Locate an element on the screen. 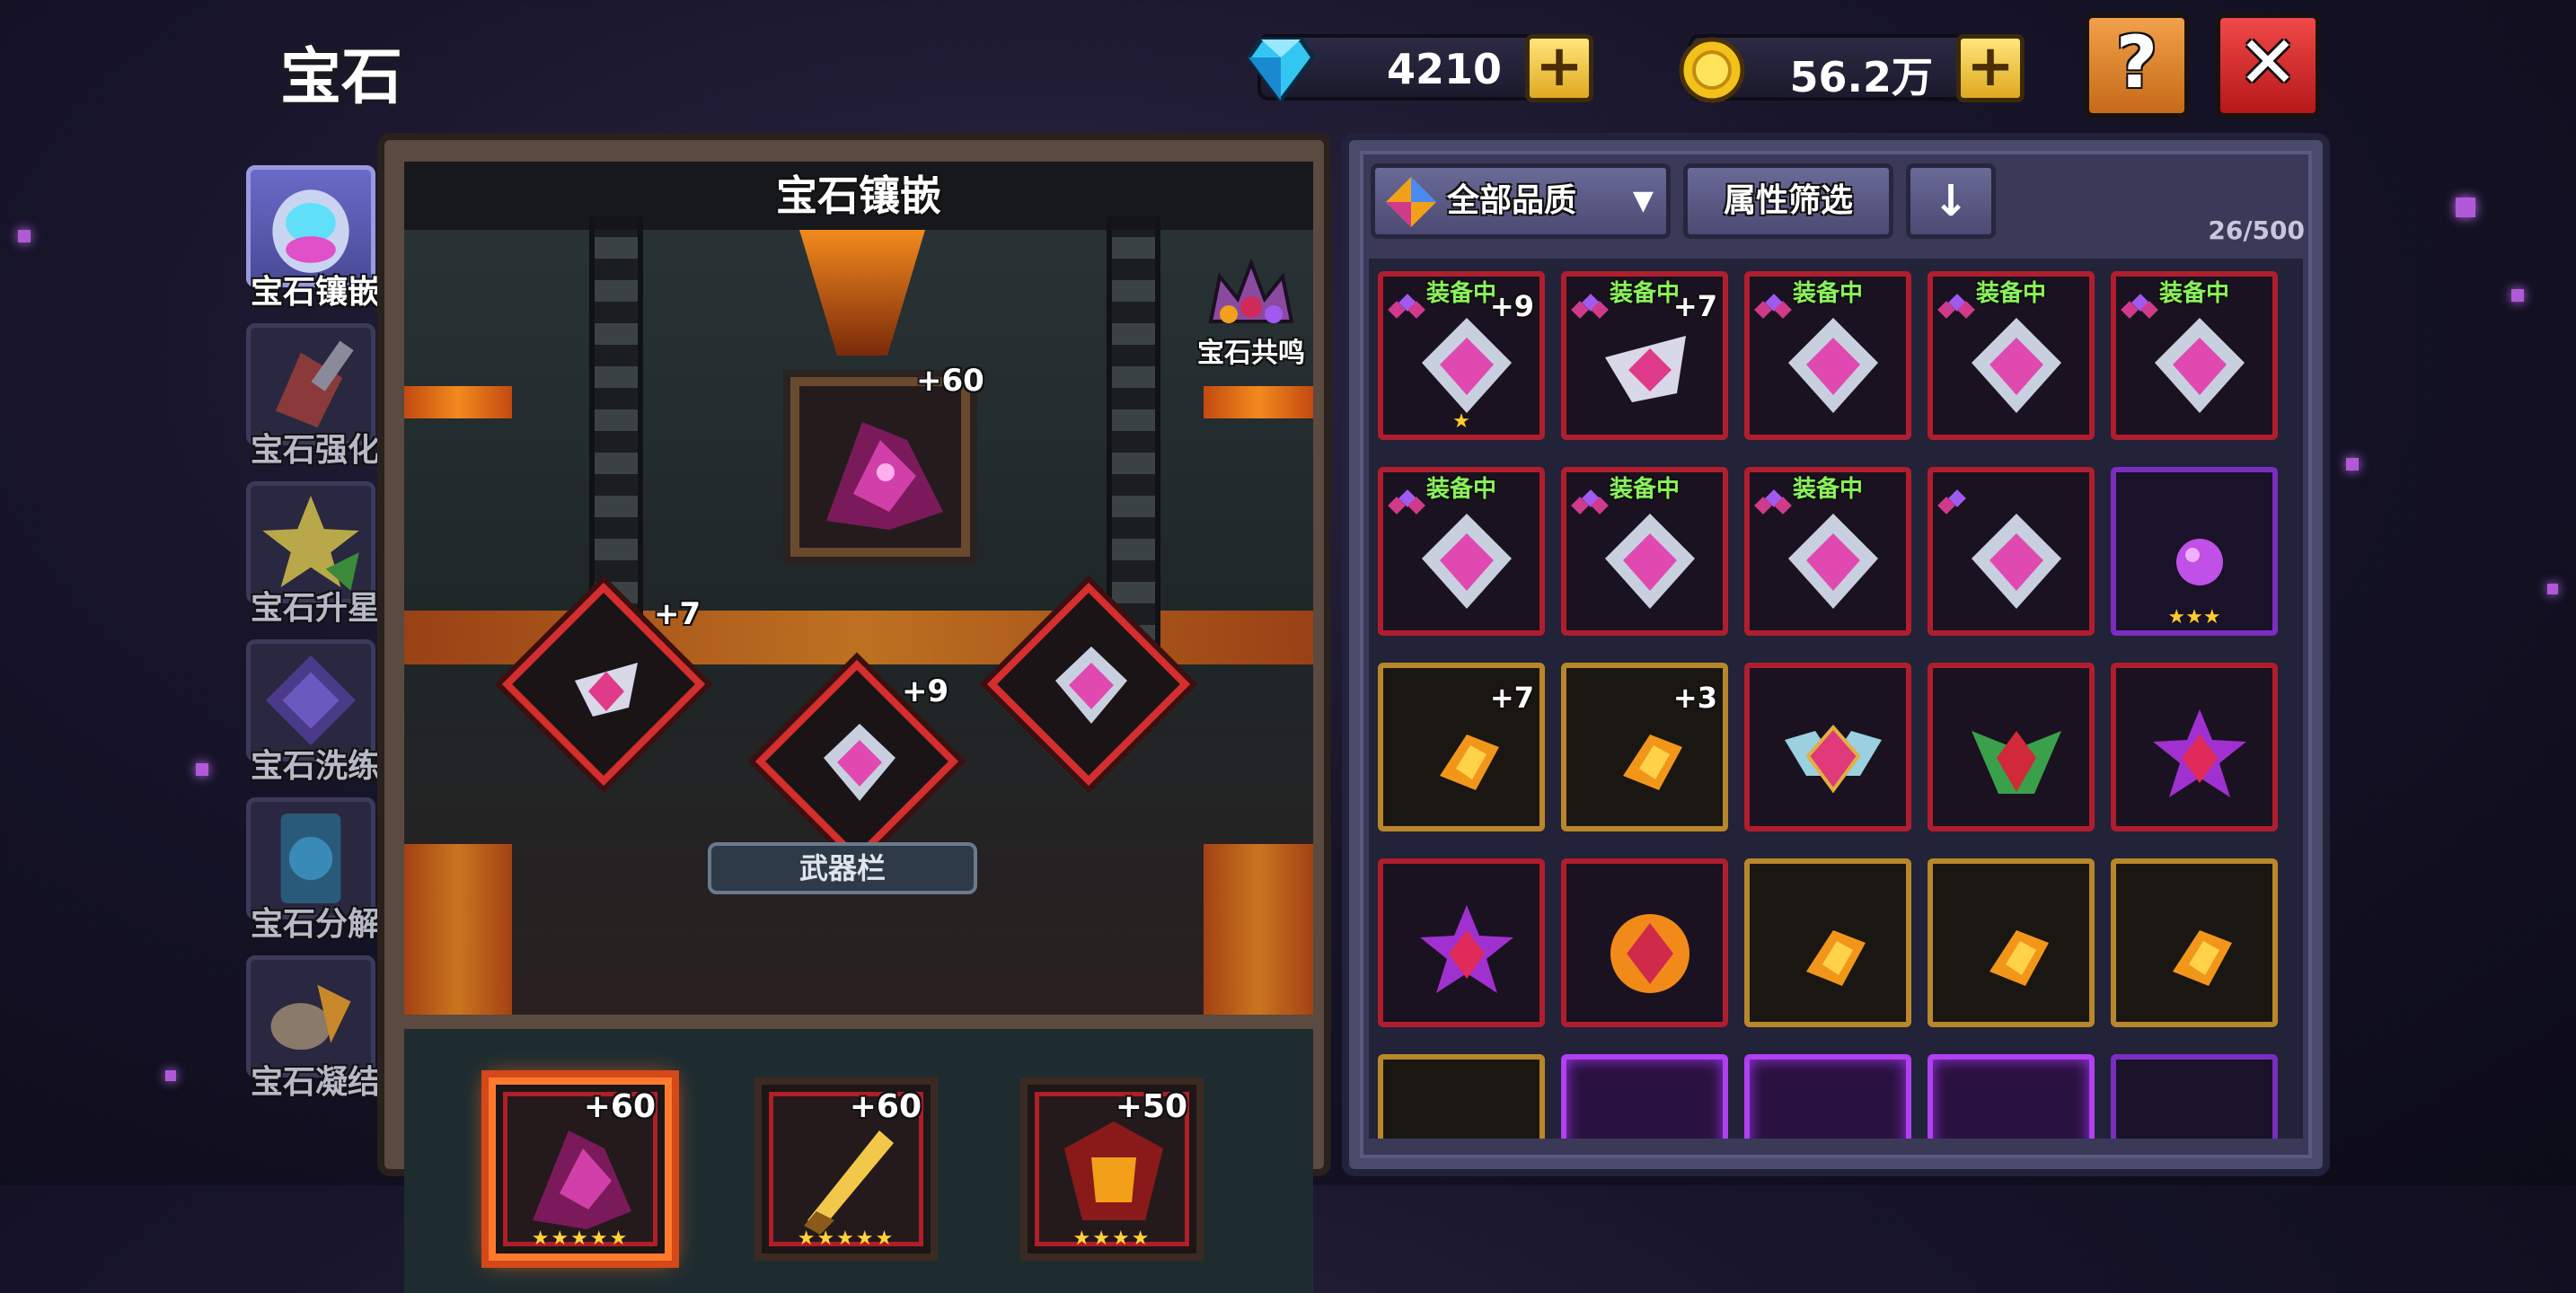 This screenshot has width=2576, height=1293. inventory-count: 26/500 is located at coordinates (2256, 230).